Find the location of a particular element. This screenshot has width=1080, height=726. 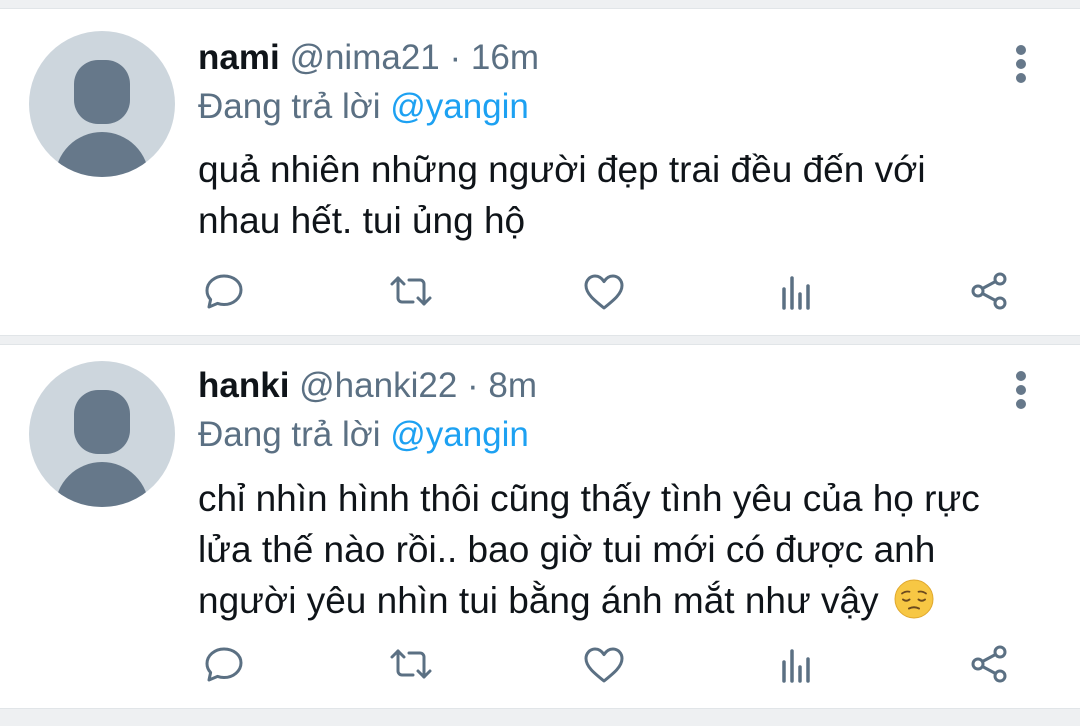

tweet-header: nami @nima21 · 16m is located at coordinates (368, 58).